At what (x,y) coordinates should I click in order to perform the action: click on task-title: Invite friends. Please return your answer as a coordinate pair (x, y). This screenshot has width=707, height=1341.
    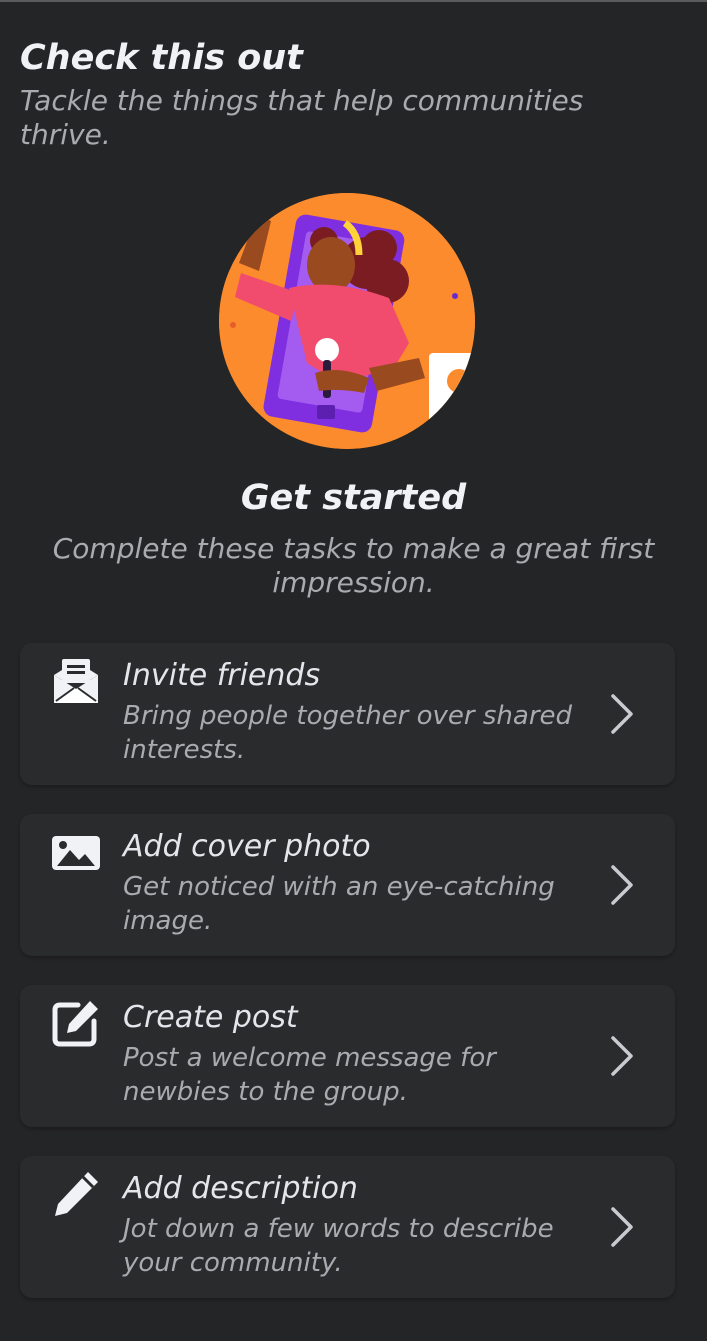
    Looking at the image, I should click on (222, 675).